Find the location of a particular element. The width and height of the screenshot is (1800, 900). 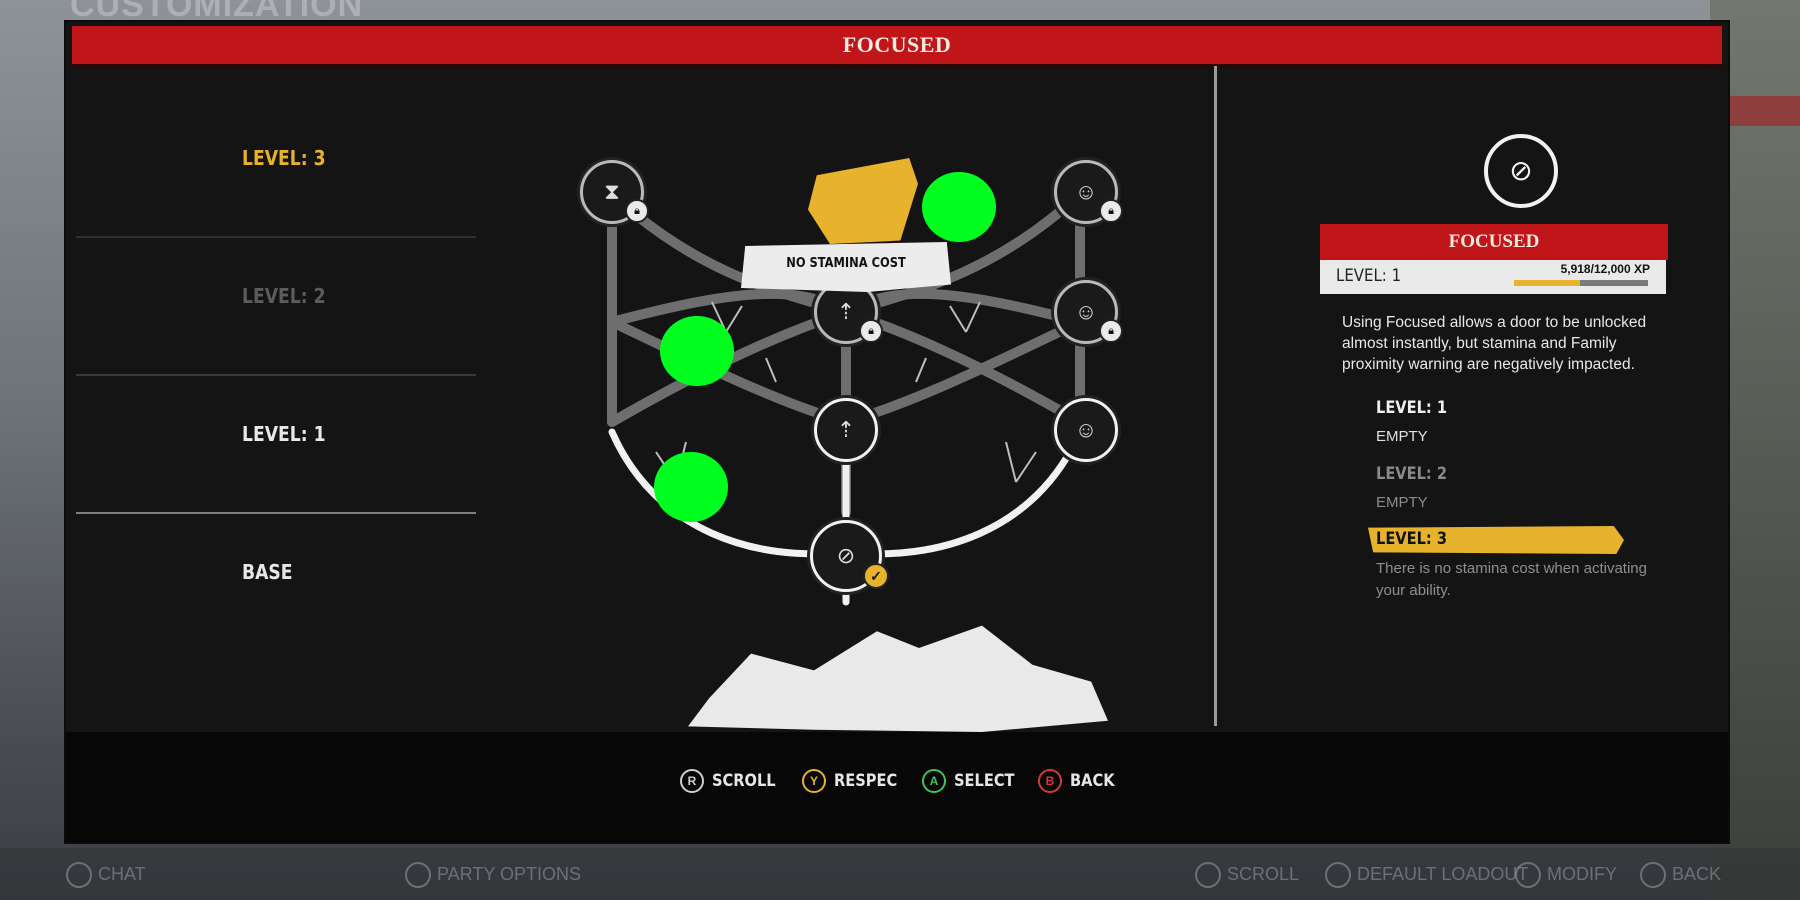

detail-title-bar: FOCUSED is located at coordinates (1494, 242).